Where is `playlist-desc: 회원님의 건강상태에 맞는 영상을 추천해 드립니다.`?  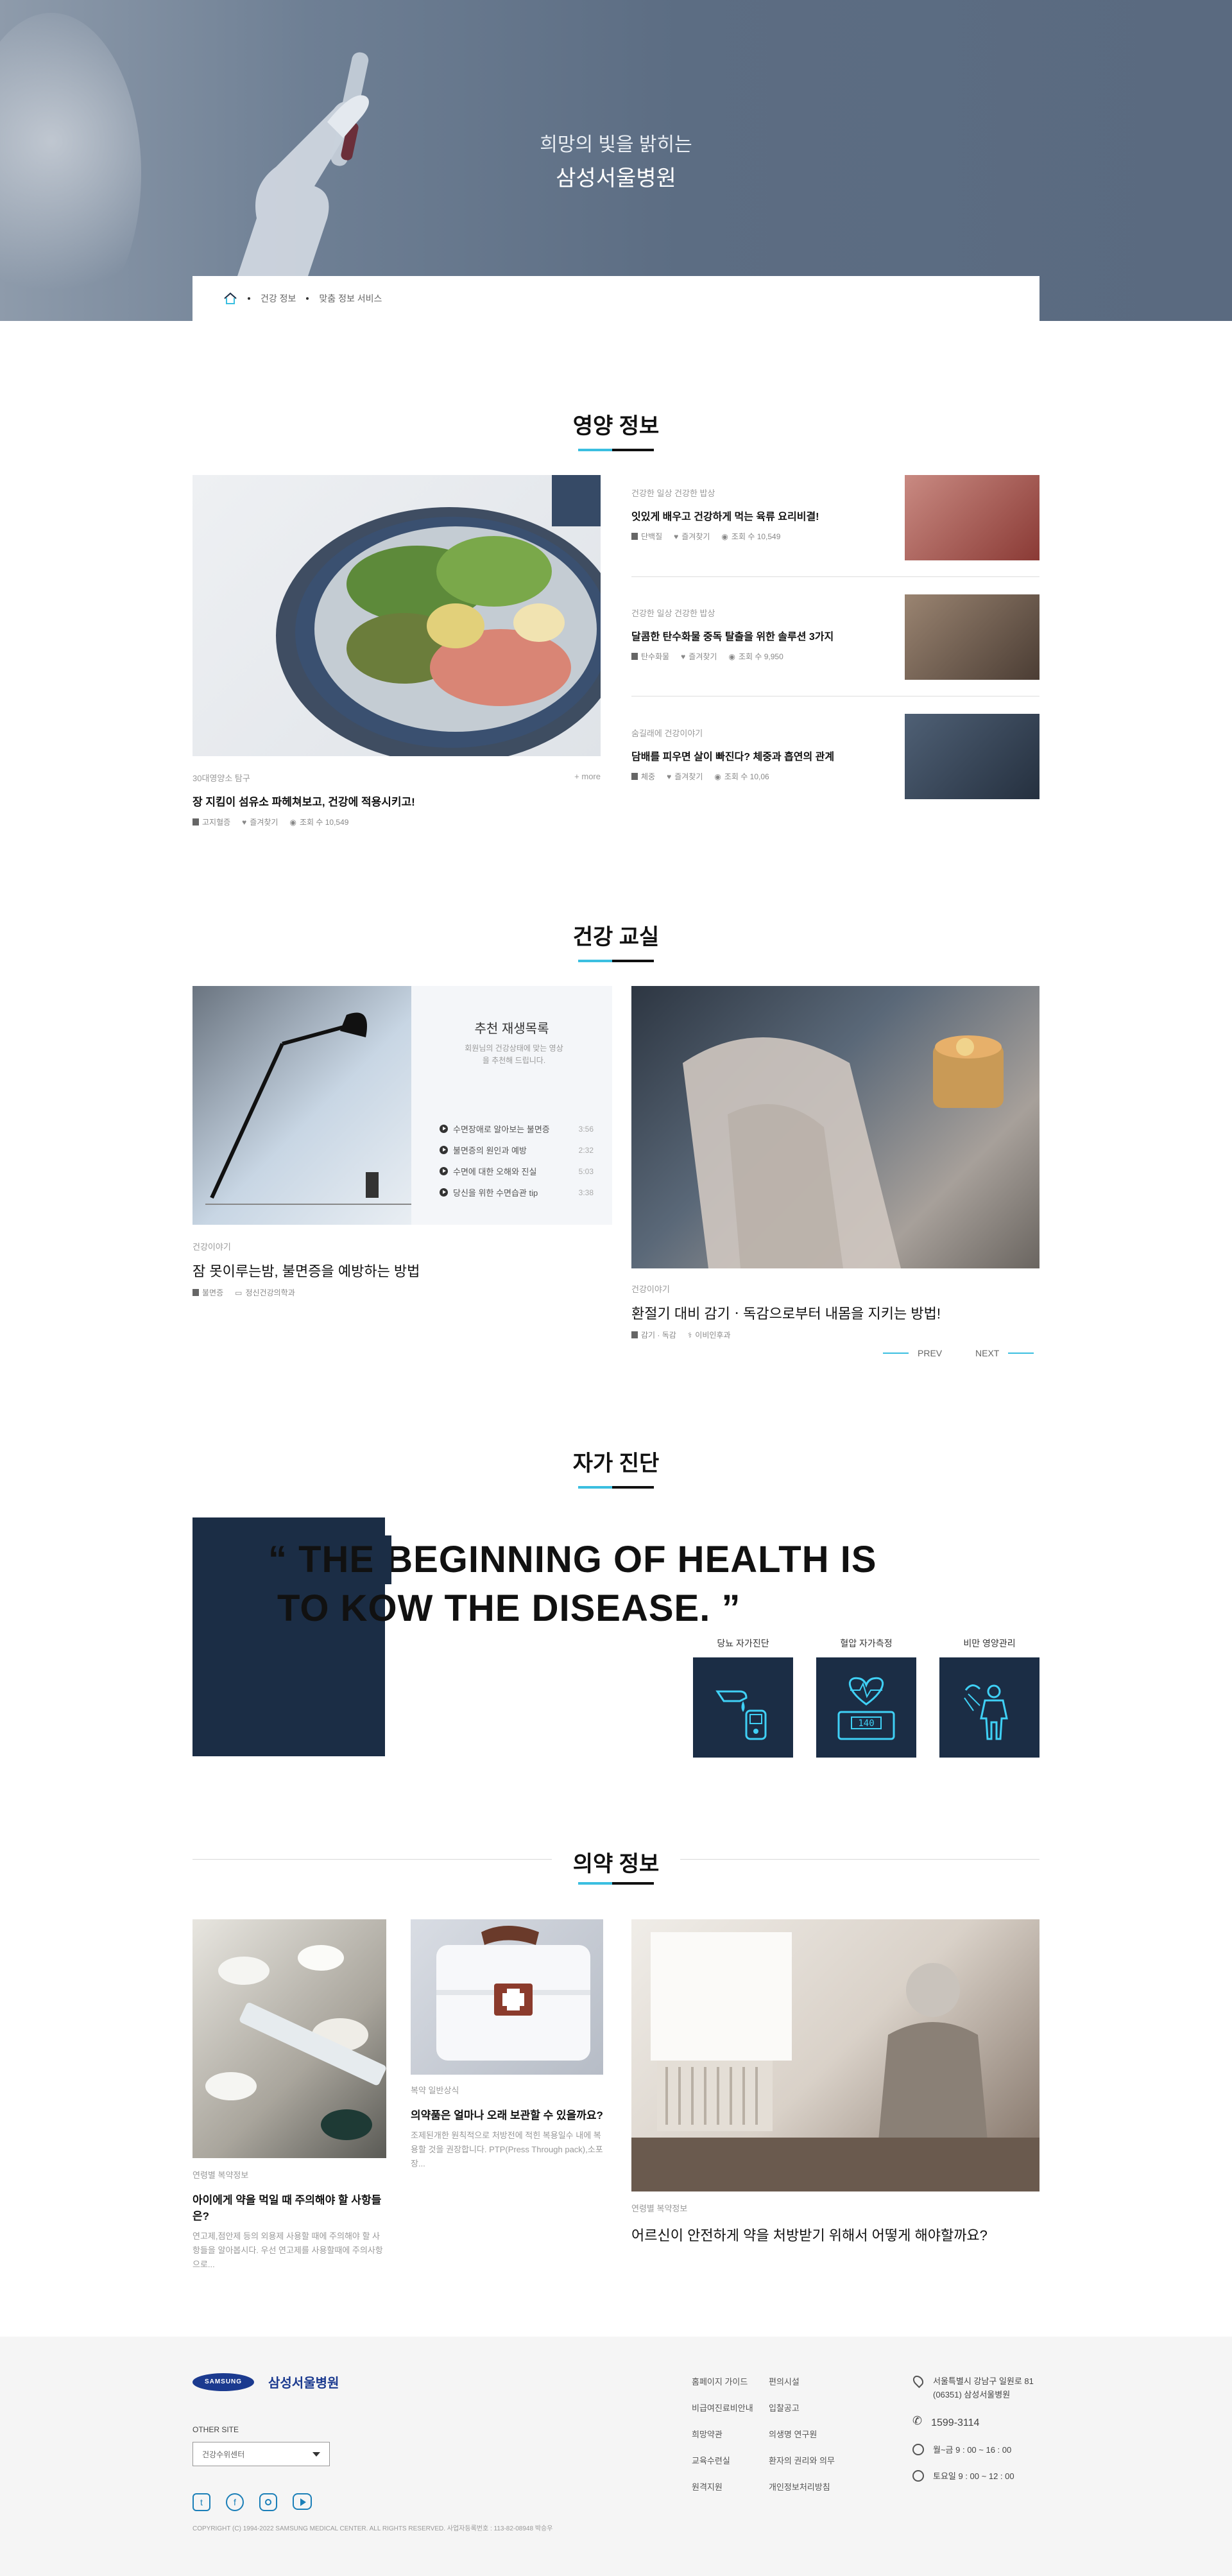
playlist-desc: 회원님의 건강상태에 맞는 영상을 추천해 드립니다. is located at coordinates (514, 1055).